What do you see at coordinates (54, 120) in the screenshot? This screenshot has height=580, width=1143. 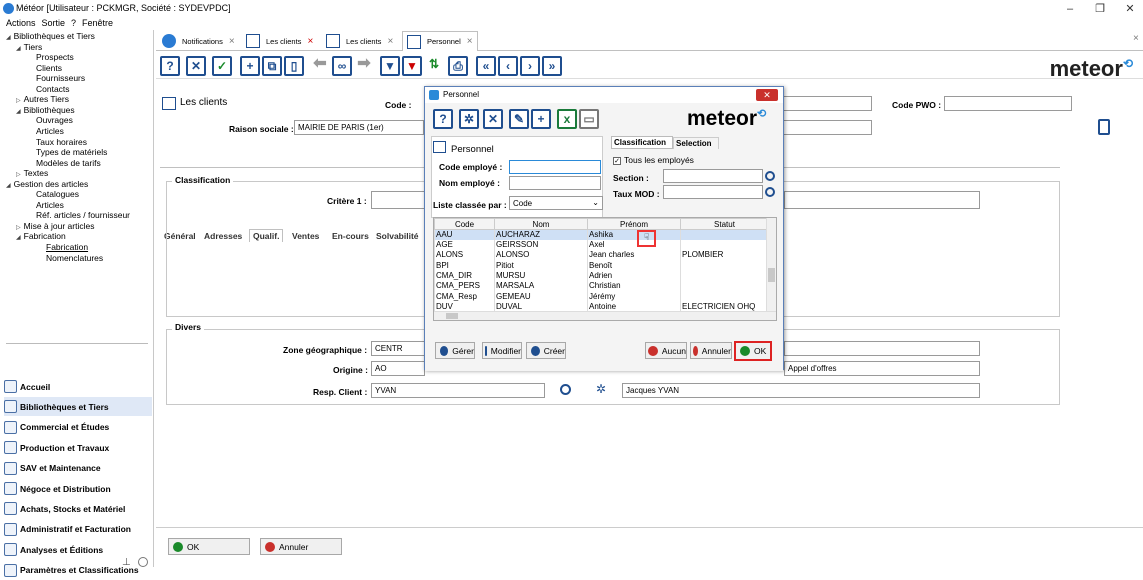 I see `tree-item: Ouvrages` at bounding box center [54, 120].